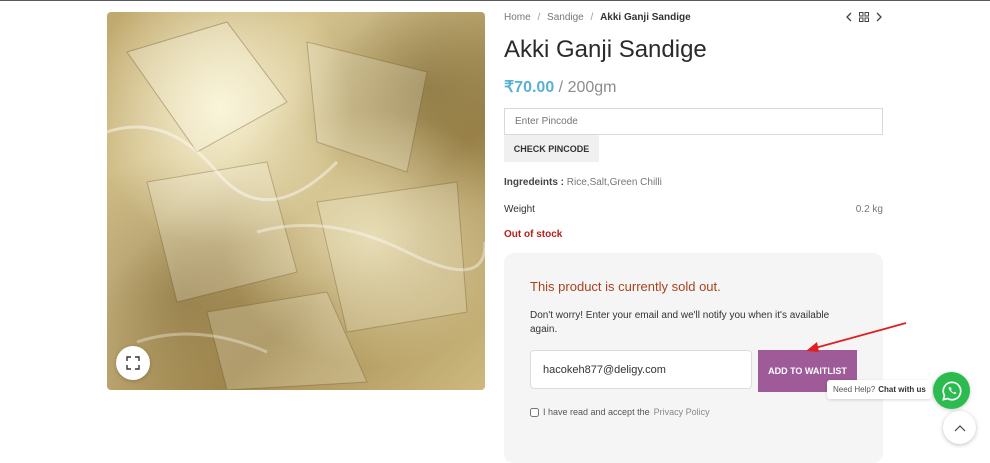  What do you see at coordinates (641, 369) in the screenshot?
I see `waitlist-email-input` at bounding box center [641, 369].